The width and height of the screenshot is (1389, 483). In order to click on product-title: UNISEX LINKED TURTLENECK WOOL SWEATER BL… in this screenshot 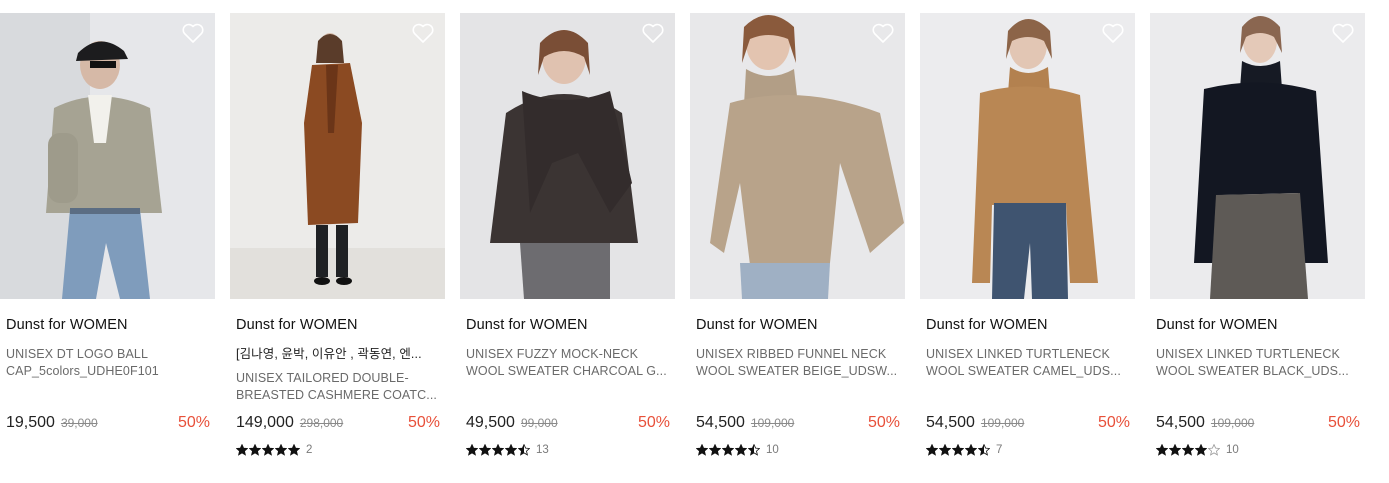, I will do `click(1258, 363)`.